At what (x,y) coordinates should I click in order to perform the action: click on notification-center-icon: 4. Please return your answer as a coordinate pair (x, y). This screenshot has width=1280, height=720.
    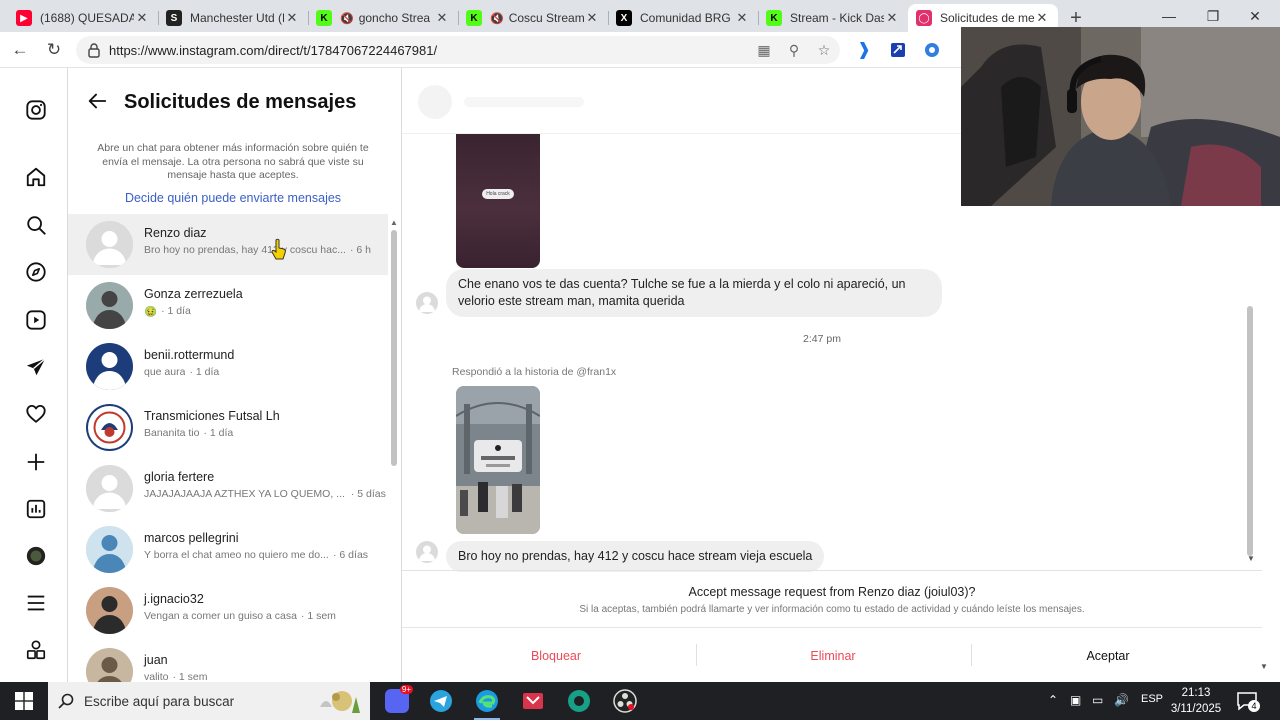
    Looking at the image, I should click on (1248, 703).